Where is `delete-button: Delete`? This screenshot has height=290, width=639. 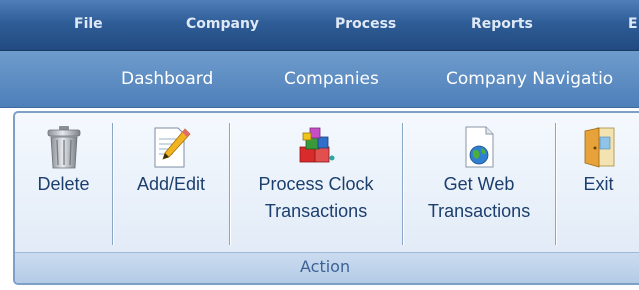 delete-button: Delete is located at coordinates (63, 183).